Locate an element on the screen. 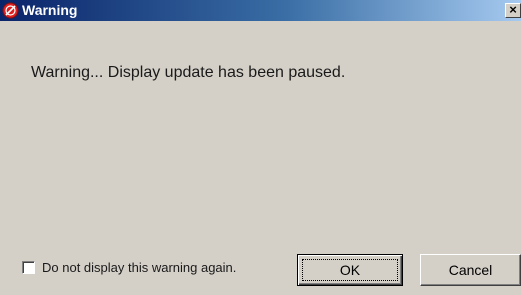  title-bar: Warning × is located at coordinates (260, 10).